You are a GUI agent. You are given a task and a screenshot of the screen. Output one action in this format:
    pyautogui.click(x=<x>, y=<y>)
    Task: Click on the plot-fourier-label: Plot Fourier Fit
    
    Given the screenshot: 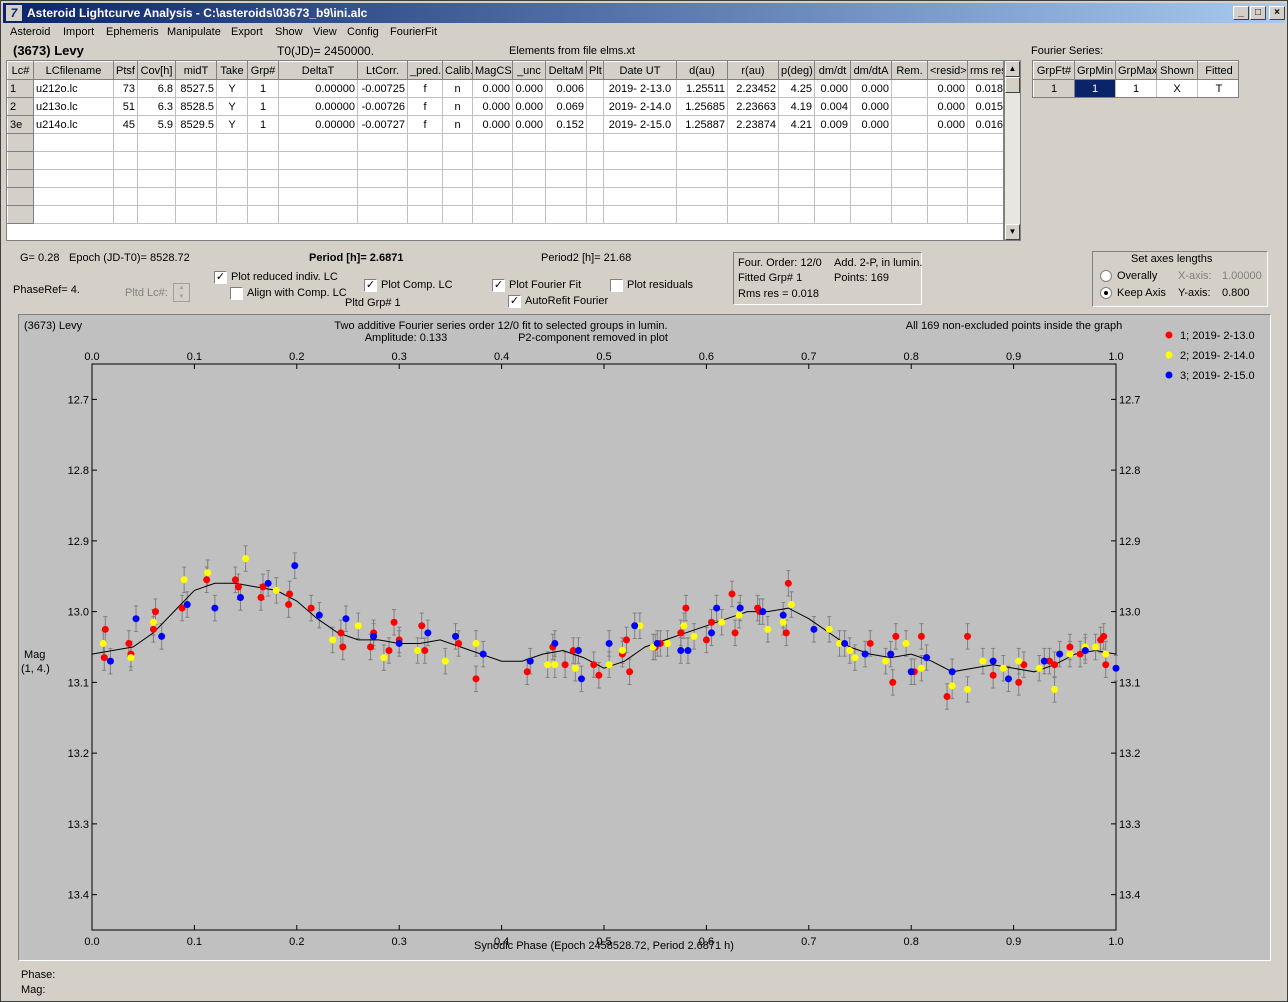 What is the action you would take?
    pyautogui.click(x=545, y=285)
    